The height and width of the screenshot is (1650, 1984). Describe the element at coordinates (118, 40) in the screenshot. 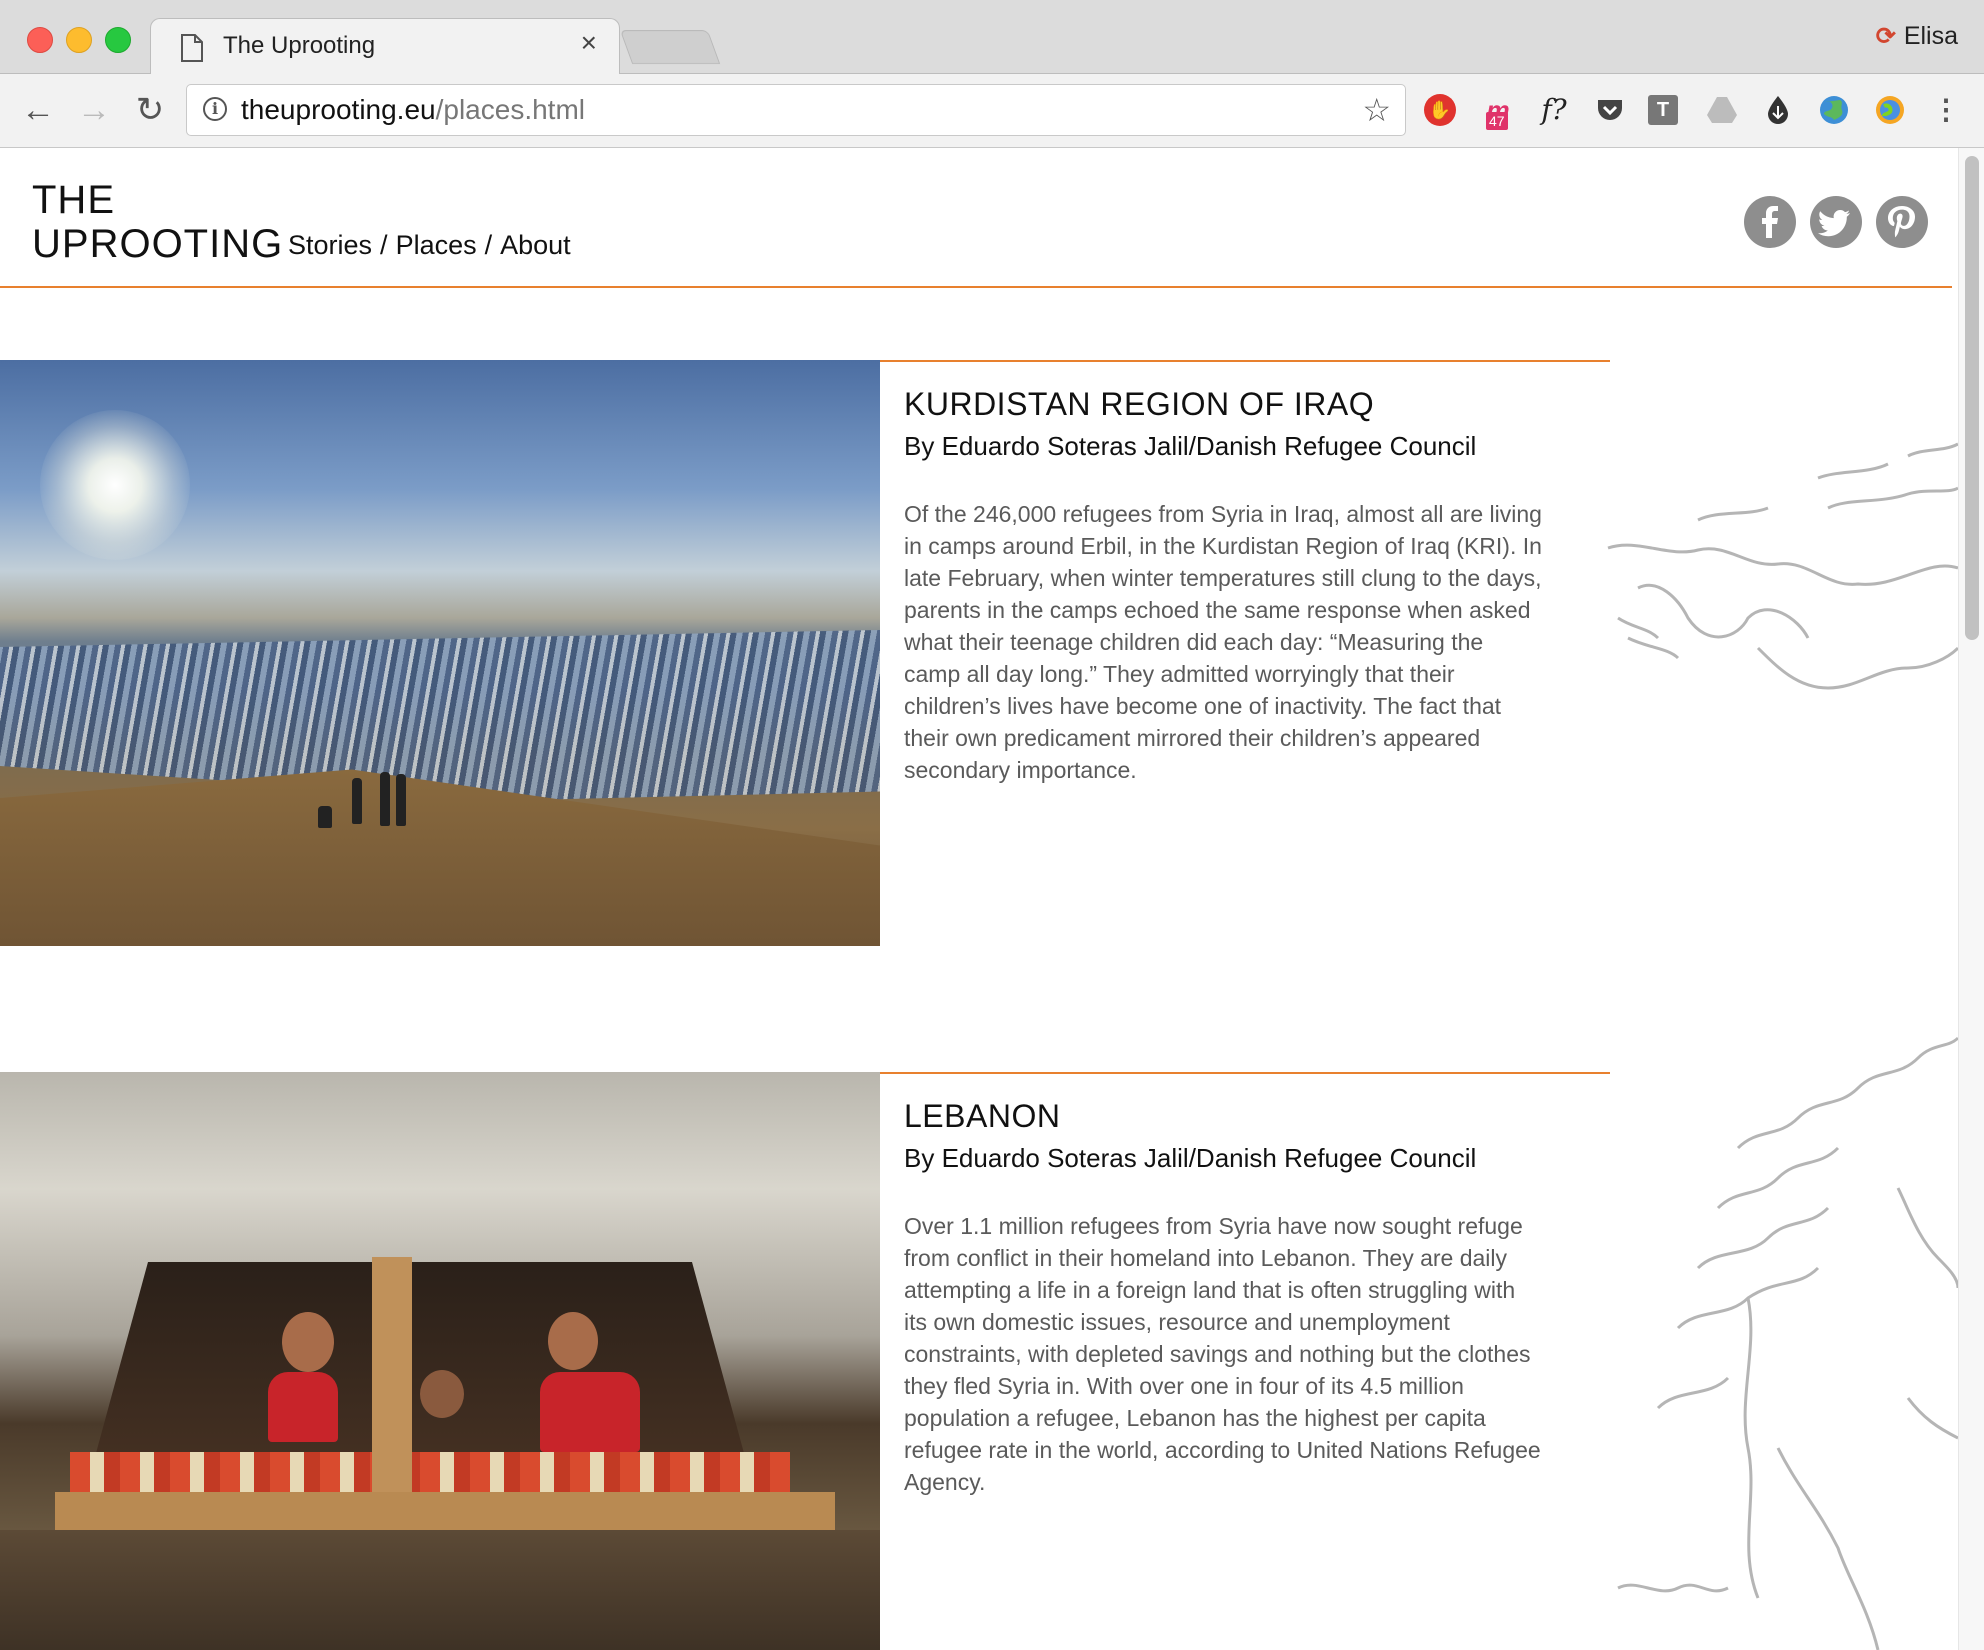

I see `maximize-window-button` at that location.